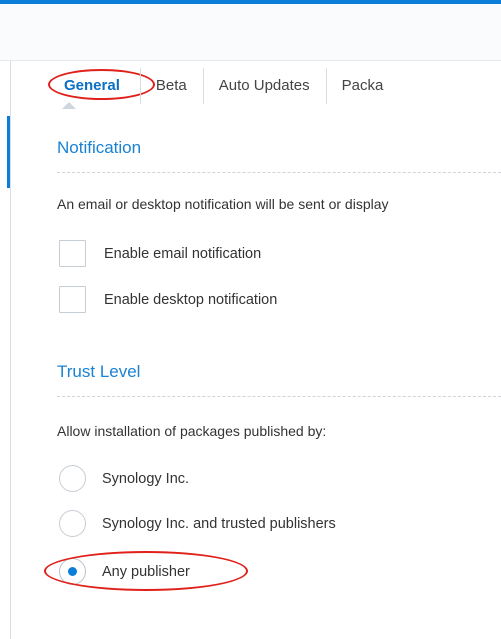 This screenshot has width=501, height=639. I want to click on trust-synology-trusted-label: Synology Inc. and trusted publishers, so click(219, 523).